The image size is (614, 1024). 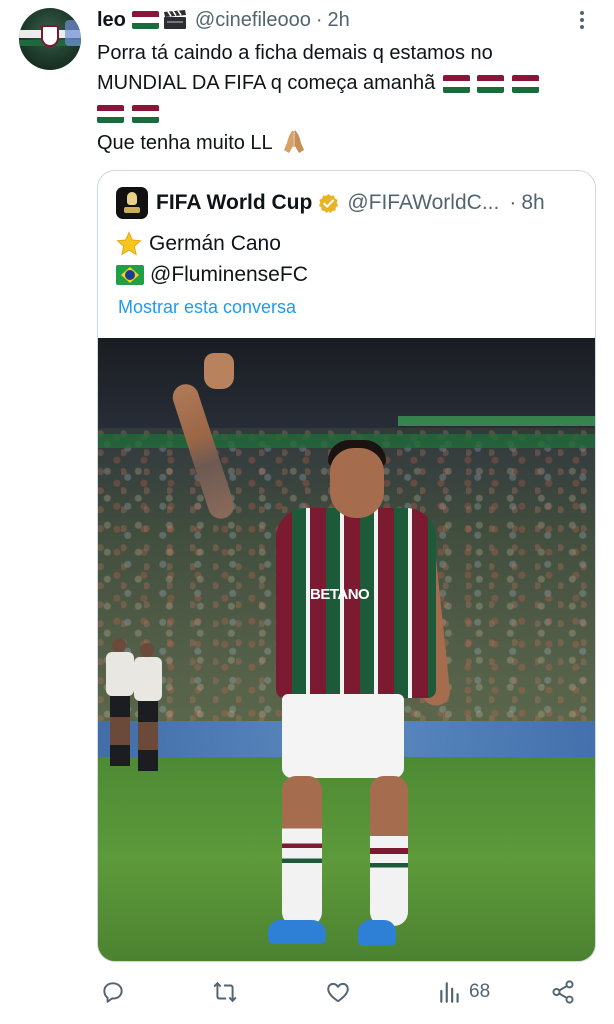 What do you see at coordinates (148, 708) in the screenshot?
I see `background-player` at bounding box center [148, 708].